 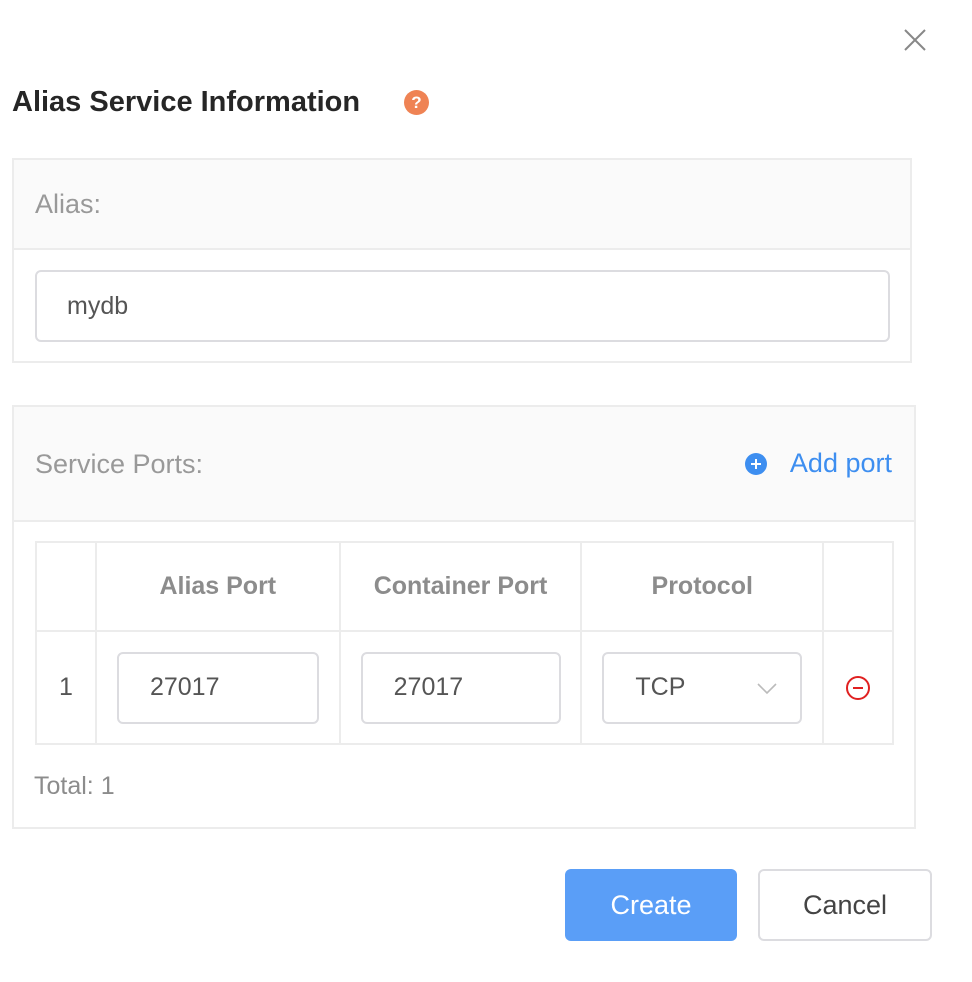 What do you see at coordinates (67, 587) in the screenshot?
I see `col-index` at bounding box center [67, 587].